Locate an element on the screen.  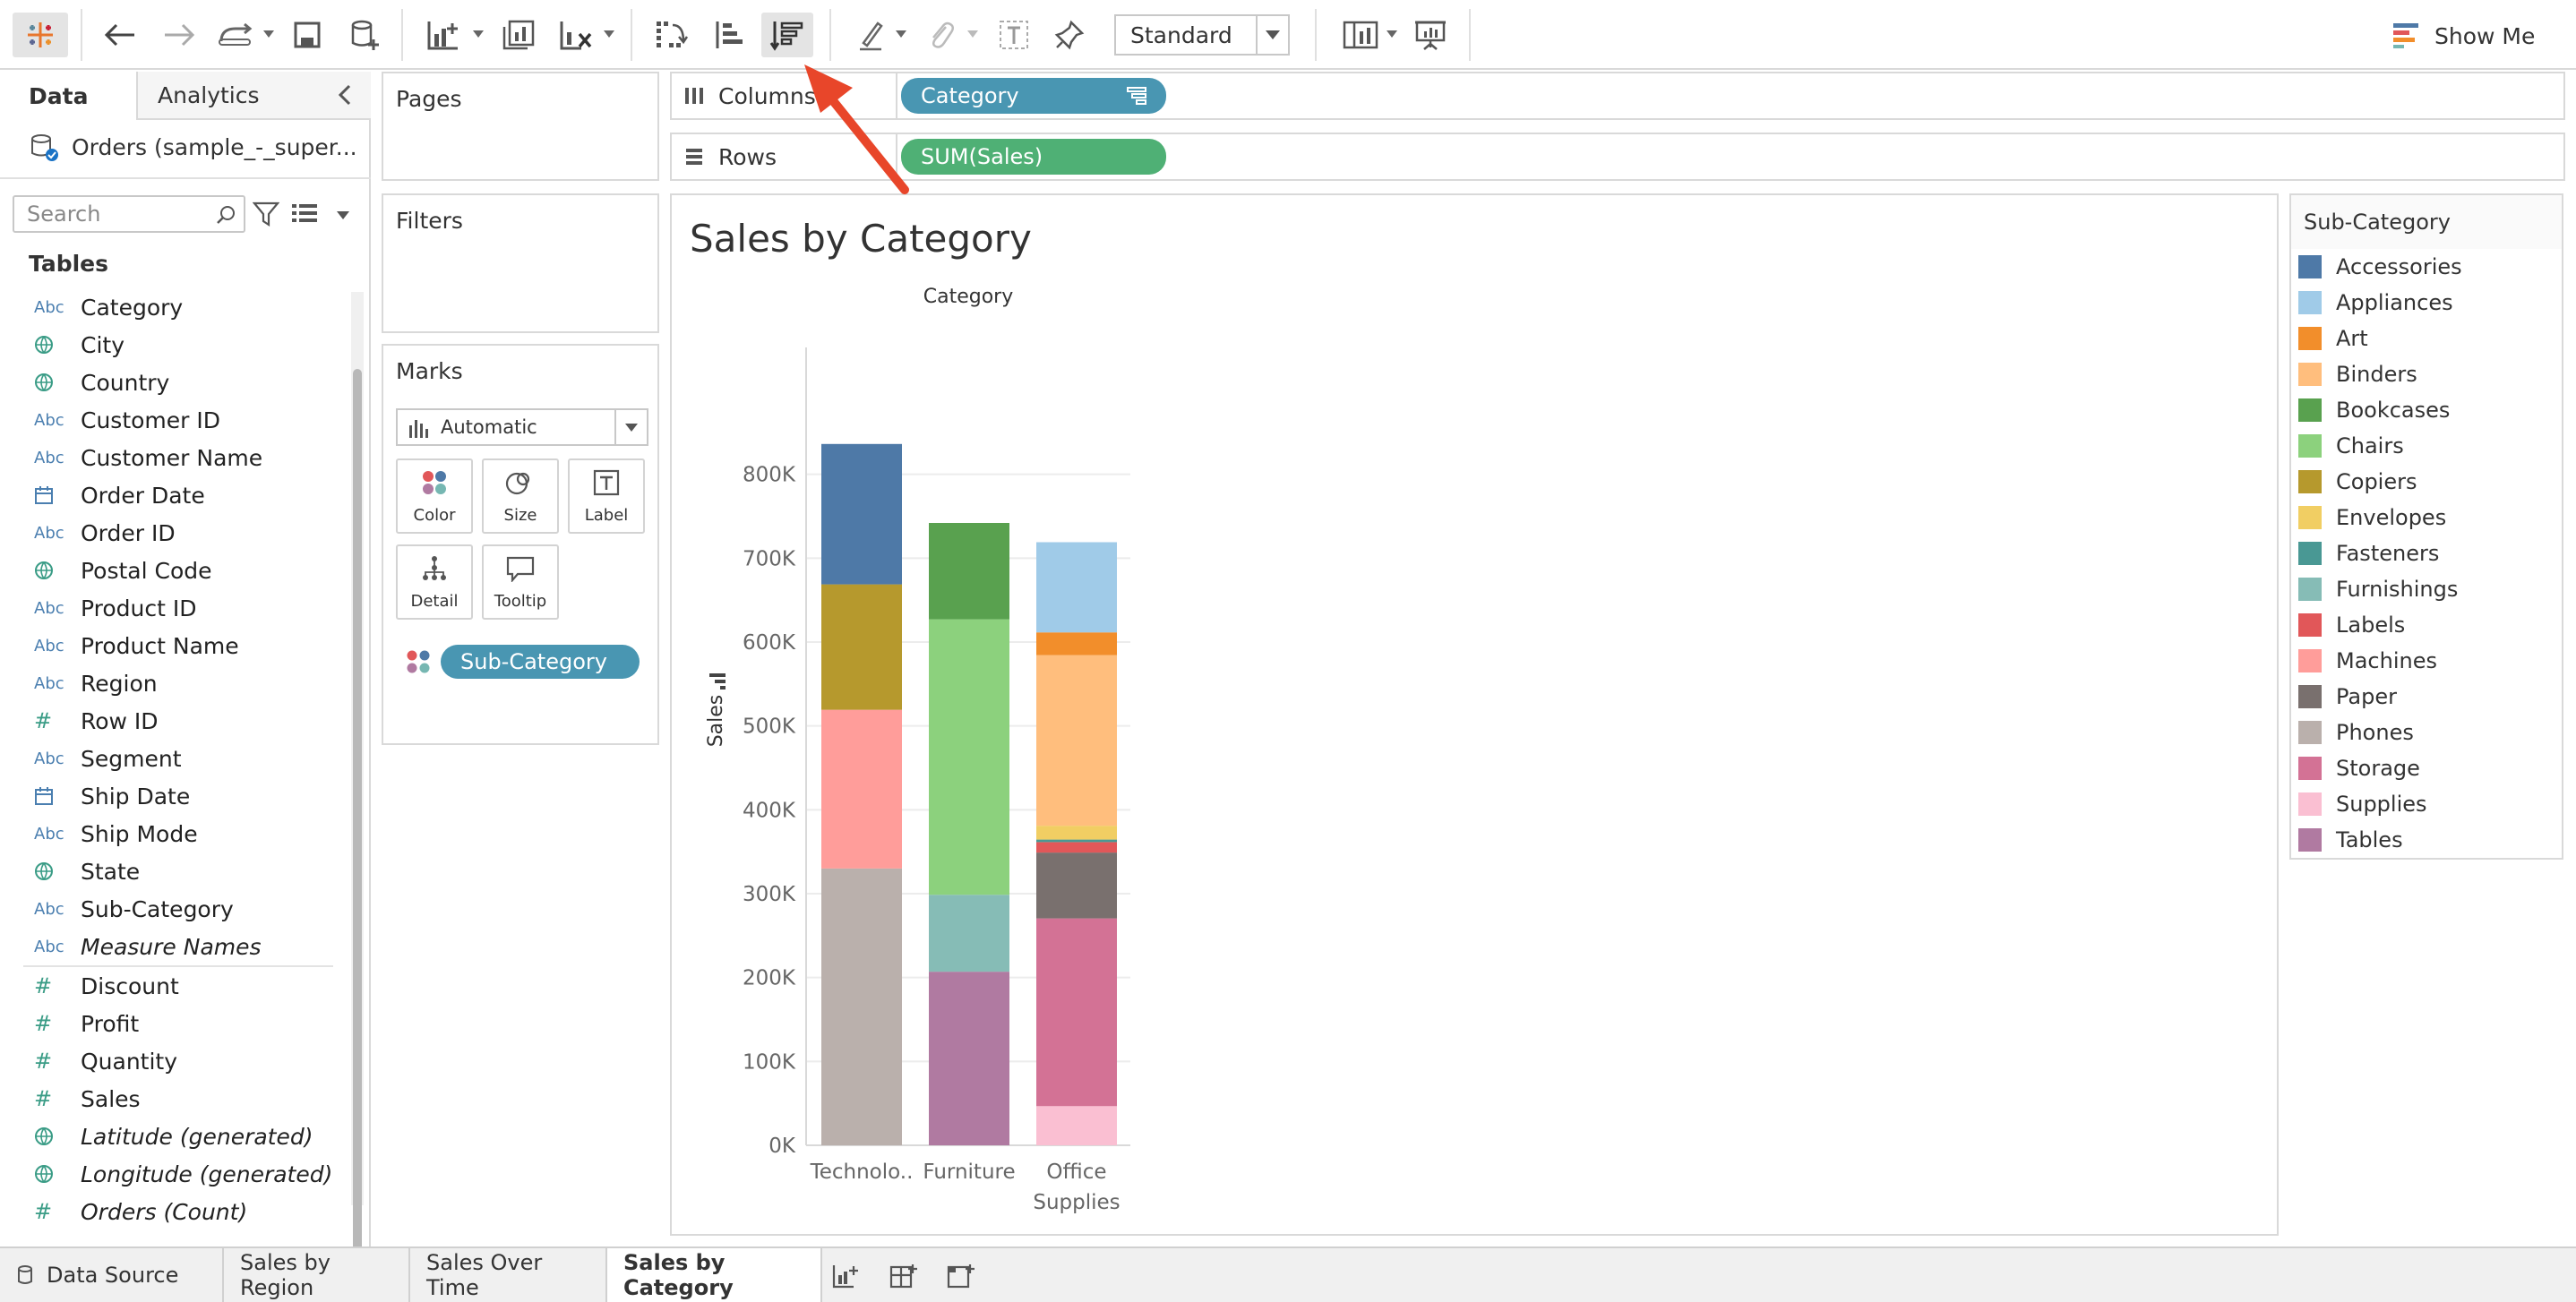
field-row-id: # Row ID is located at coordinates (175, 721).